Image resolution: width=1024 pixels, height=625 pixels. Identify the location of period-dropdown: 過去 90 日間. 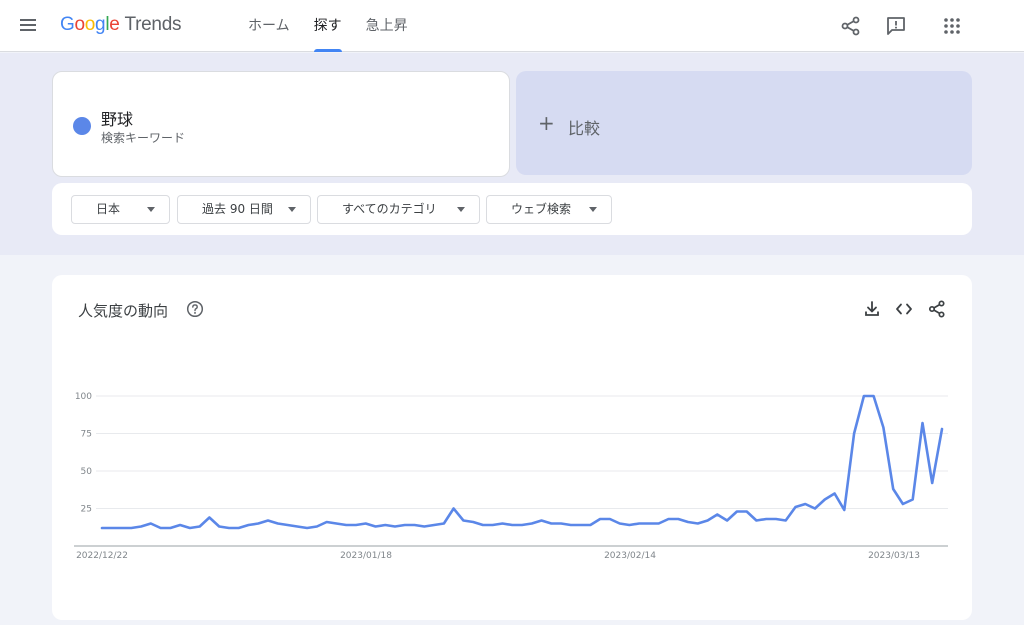
(244, 209).